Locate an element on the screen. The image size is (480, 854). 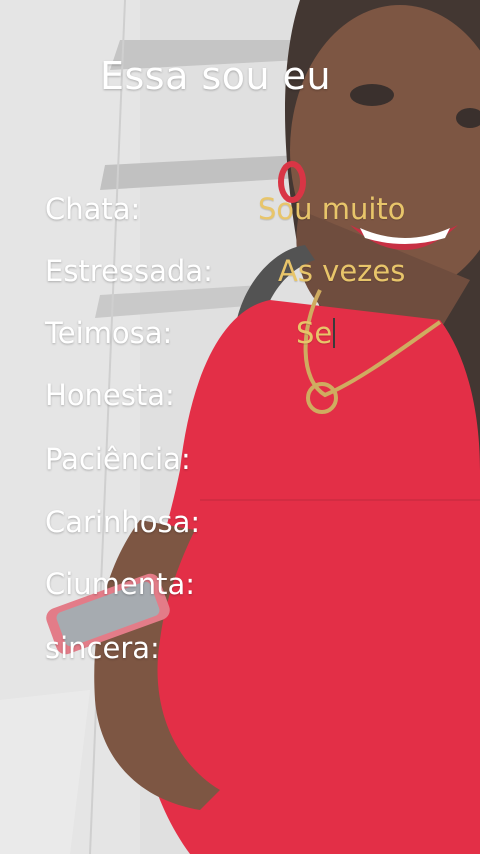
question-label: Chata: is located at coordinates (93, 209).